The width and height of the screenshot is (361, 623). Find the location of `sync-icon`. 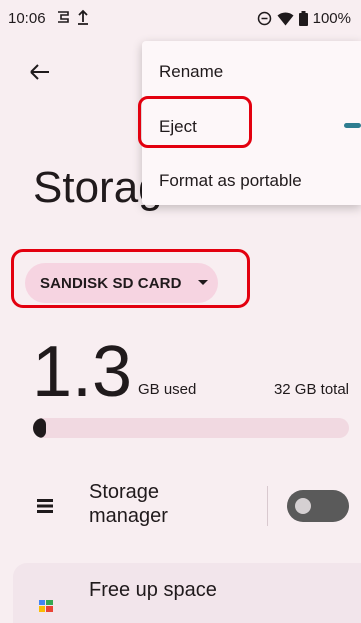

sync-icon is located at coordinates (63, 19).